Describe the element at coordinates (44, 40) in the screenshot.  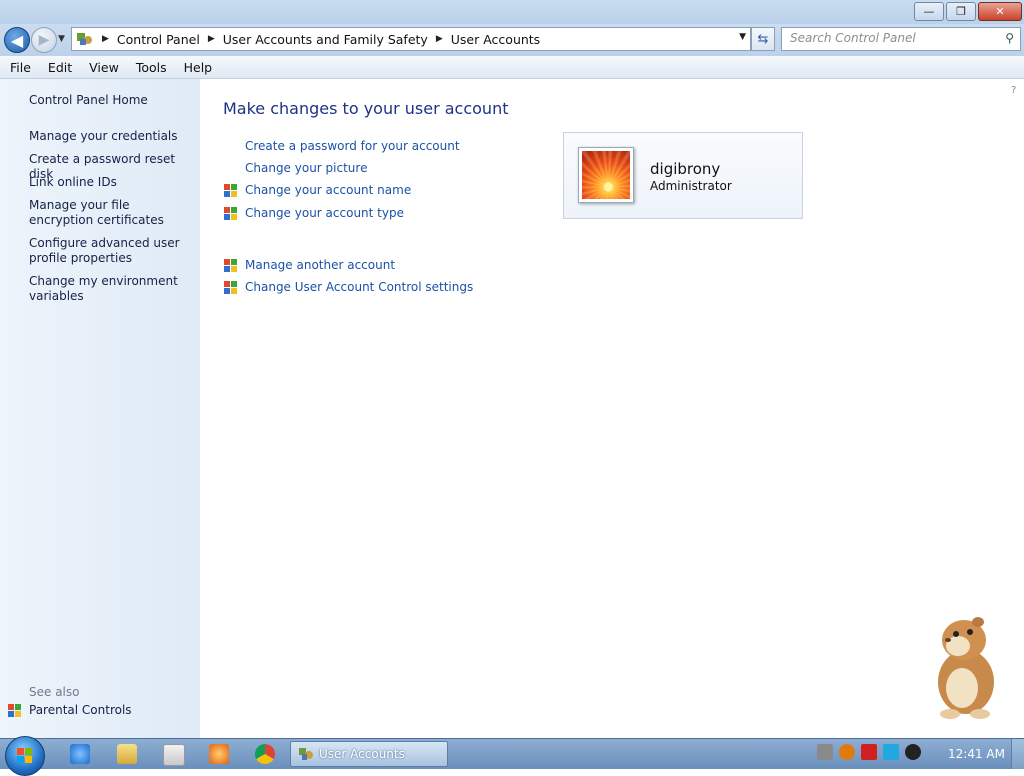
I see `forward-button: ▶` at that location.